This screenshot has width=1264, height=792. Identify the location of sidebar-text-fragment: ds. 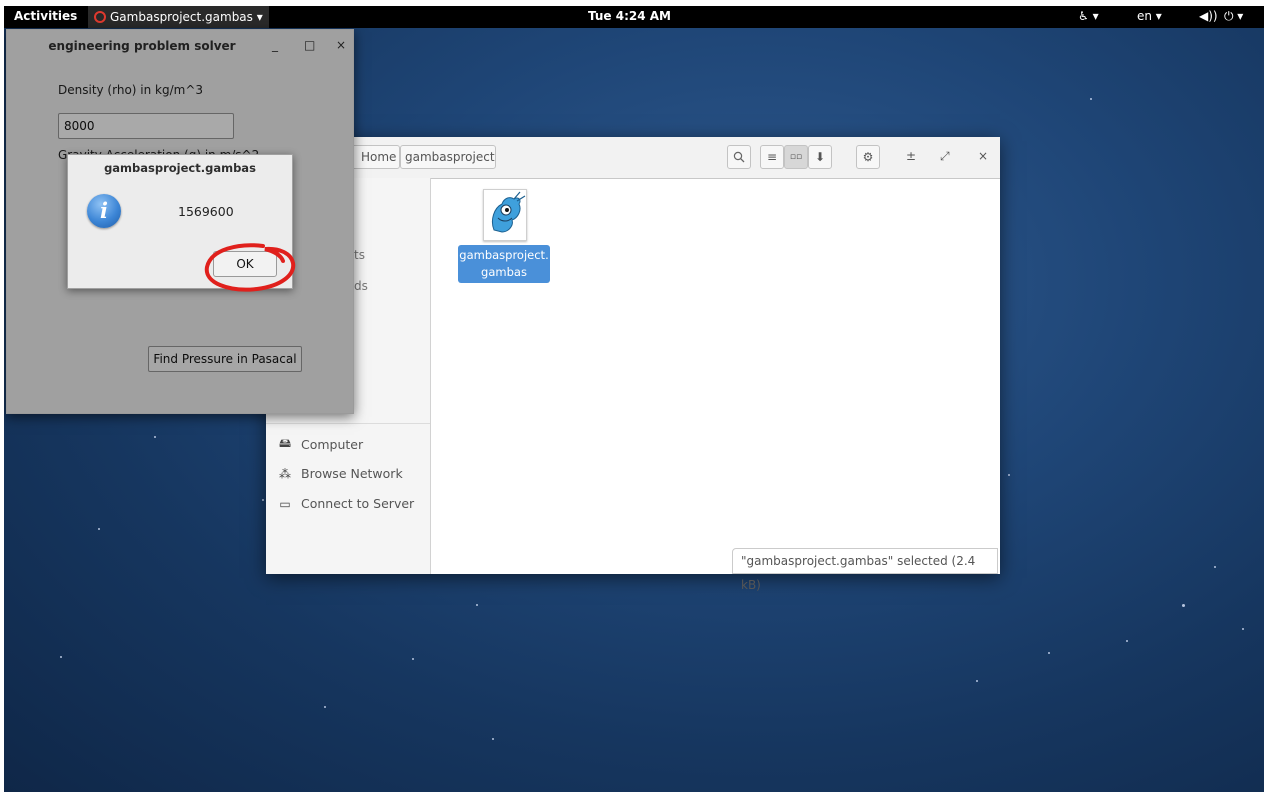
(361, 286).